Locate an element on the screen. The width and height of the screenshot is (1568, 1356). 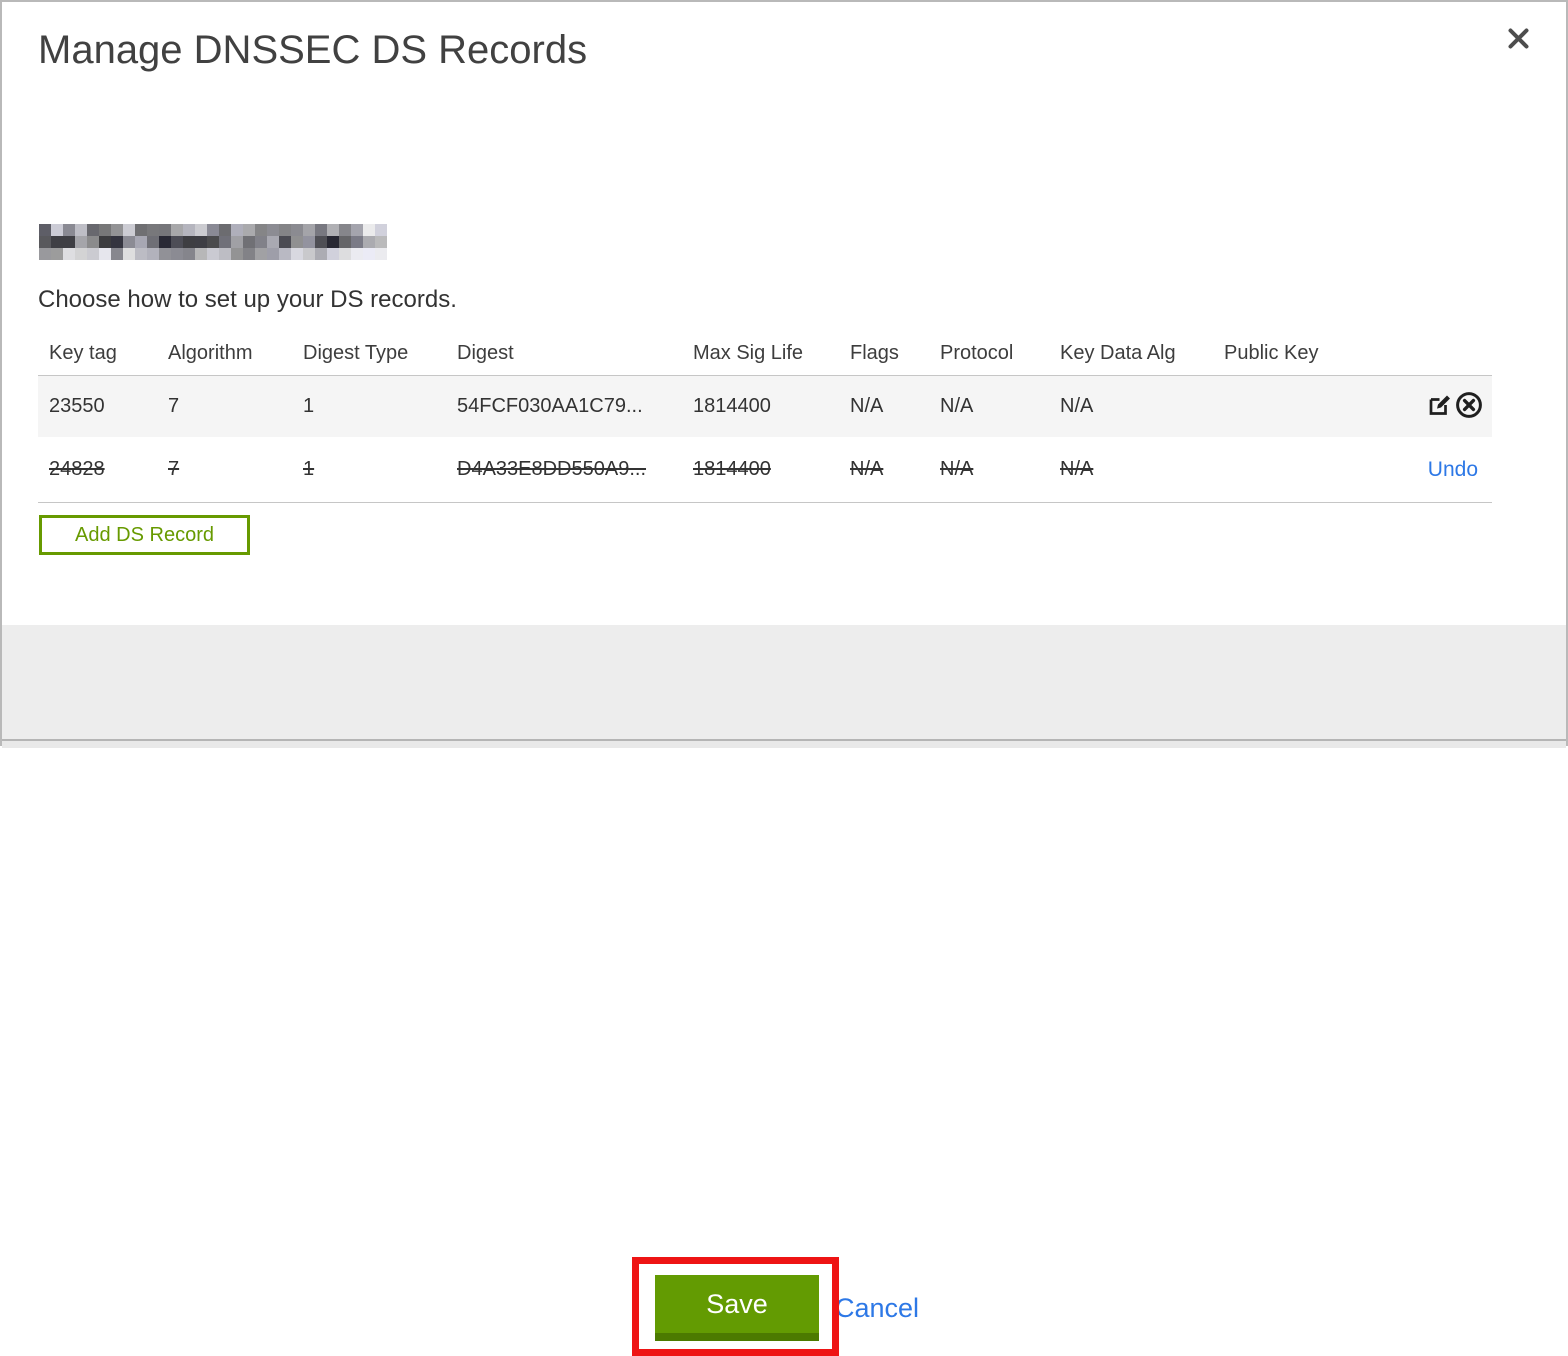
column-header-max-sig-life: Max Sig Life is located at coordinates (748, 353).